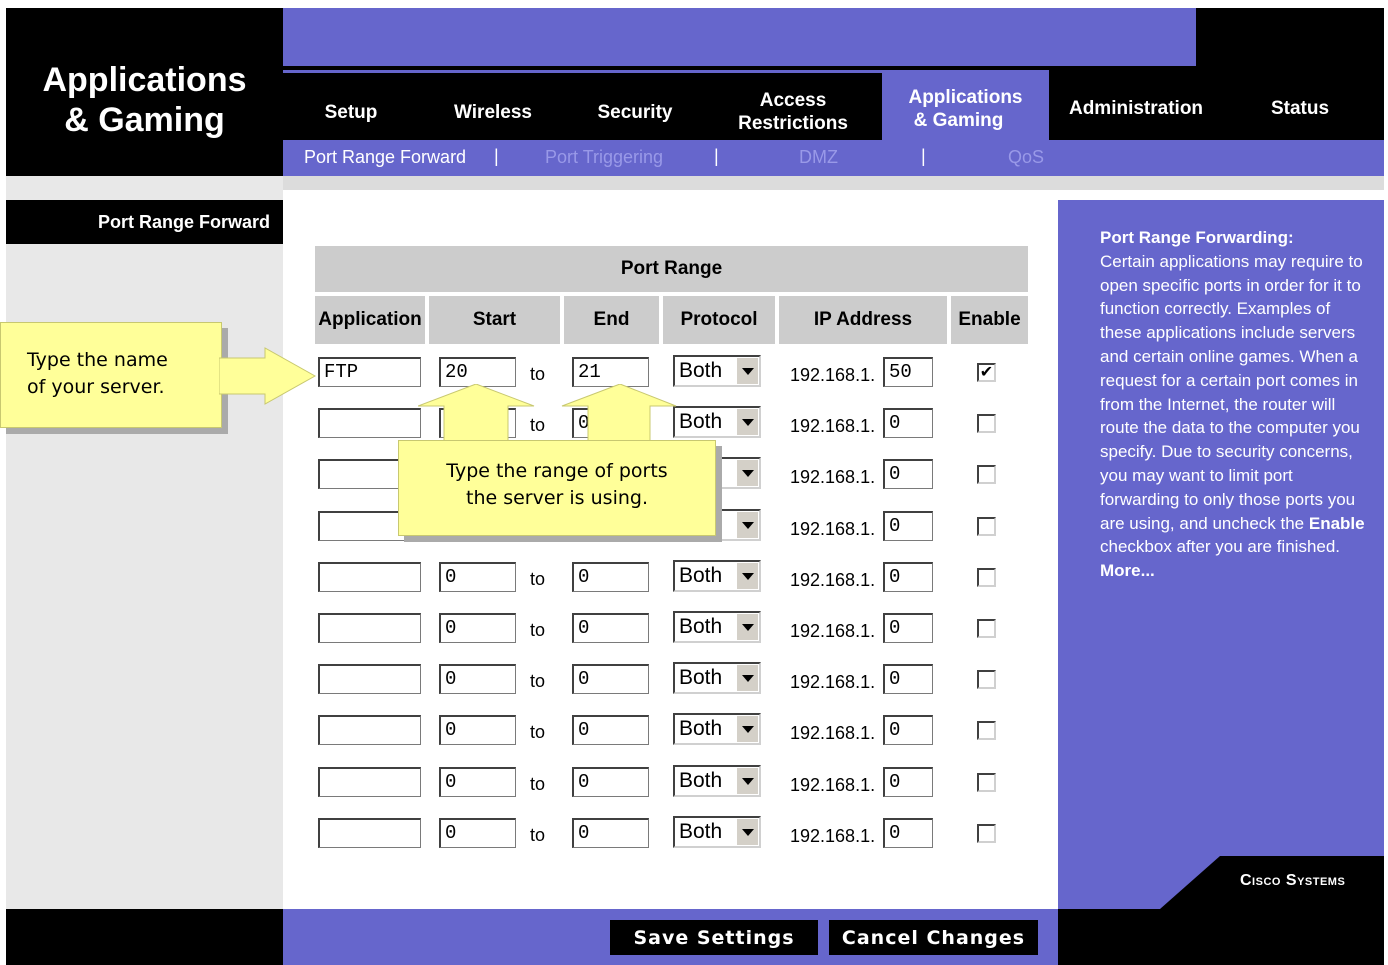  Describe the element at coordinates (989, 320) in the screenshot. I see `column-header-enable: Enable` at that location.